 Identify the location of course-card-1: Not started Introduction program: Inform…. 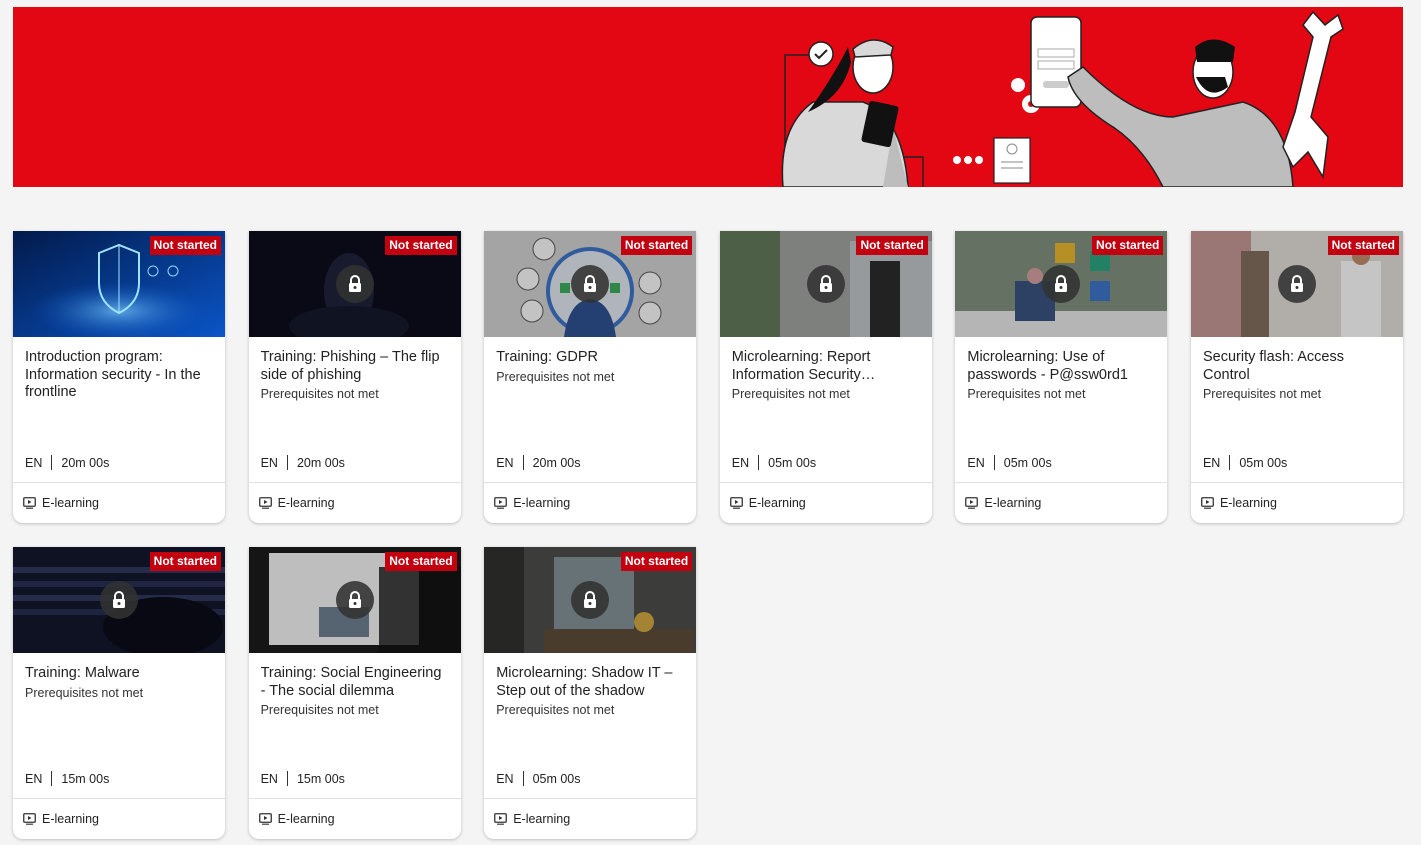
(119, 377).